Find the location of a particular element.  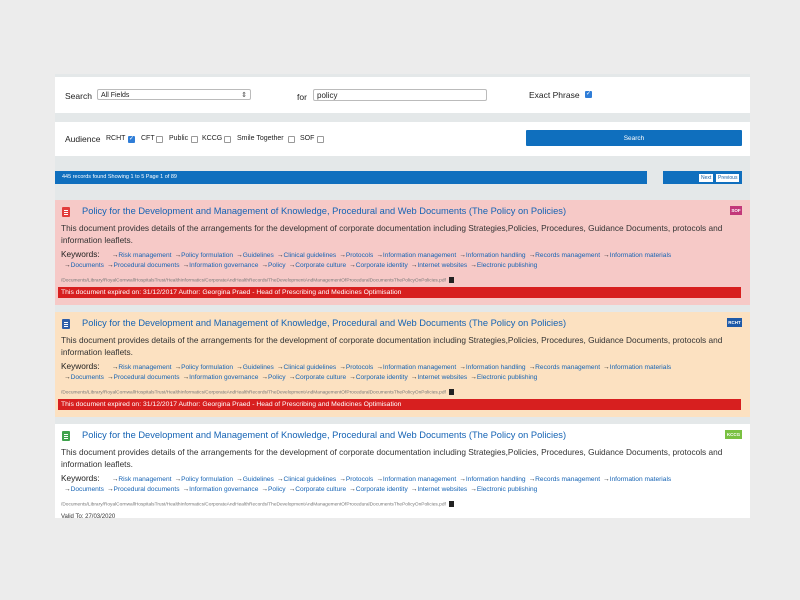

next-button: Next is located at coordinates (706, 178).